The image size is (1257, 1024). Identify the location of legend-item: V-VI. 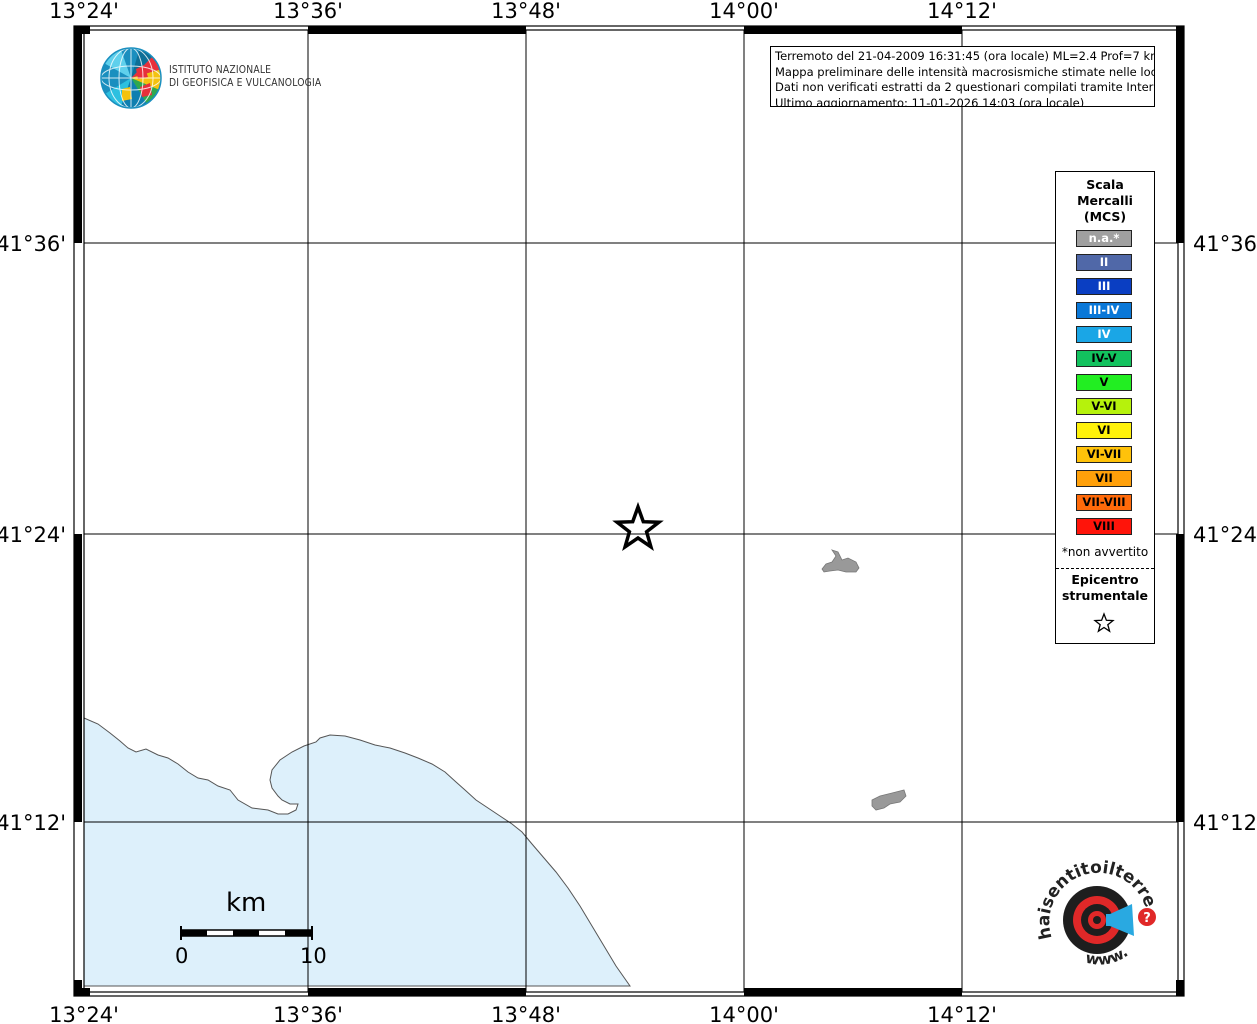
(1104, 406).